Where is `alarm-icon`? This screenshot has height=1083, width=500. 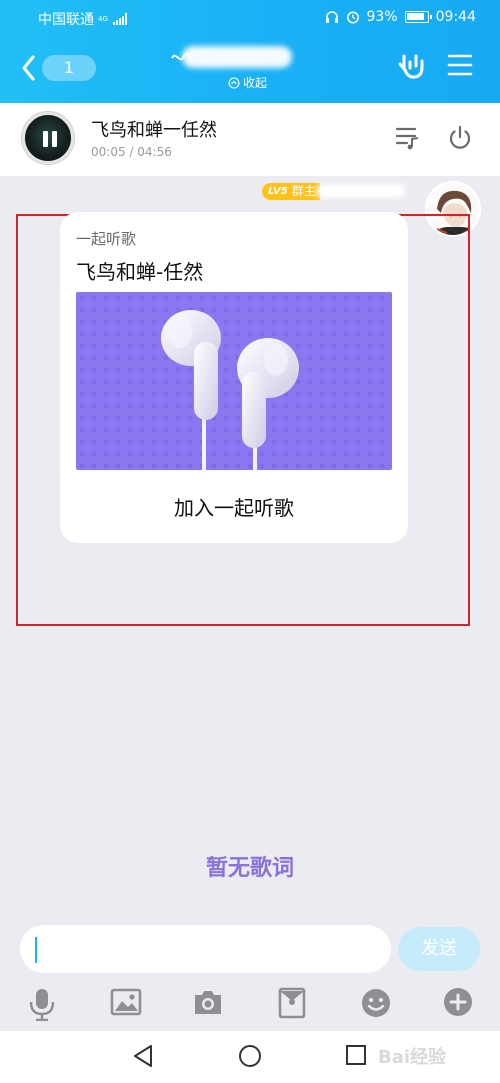
alarm-icon is located at coordinates (352, 17).